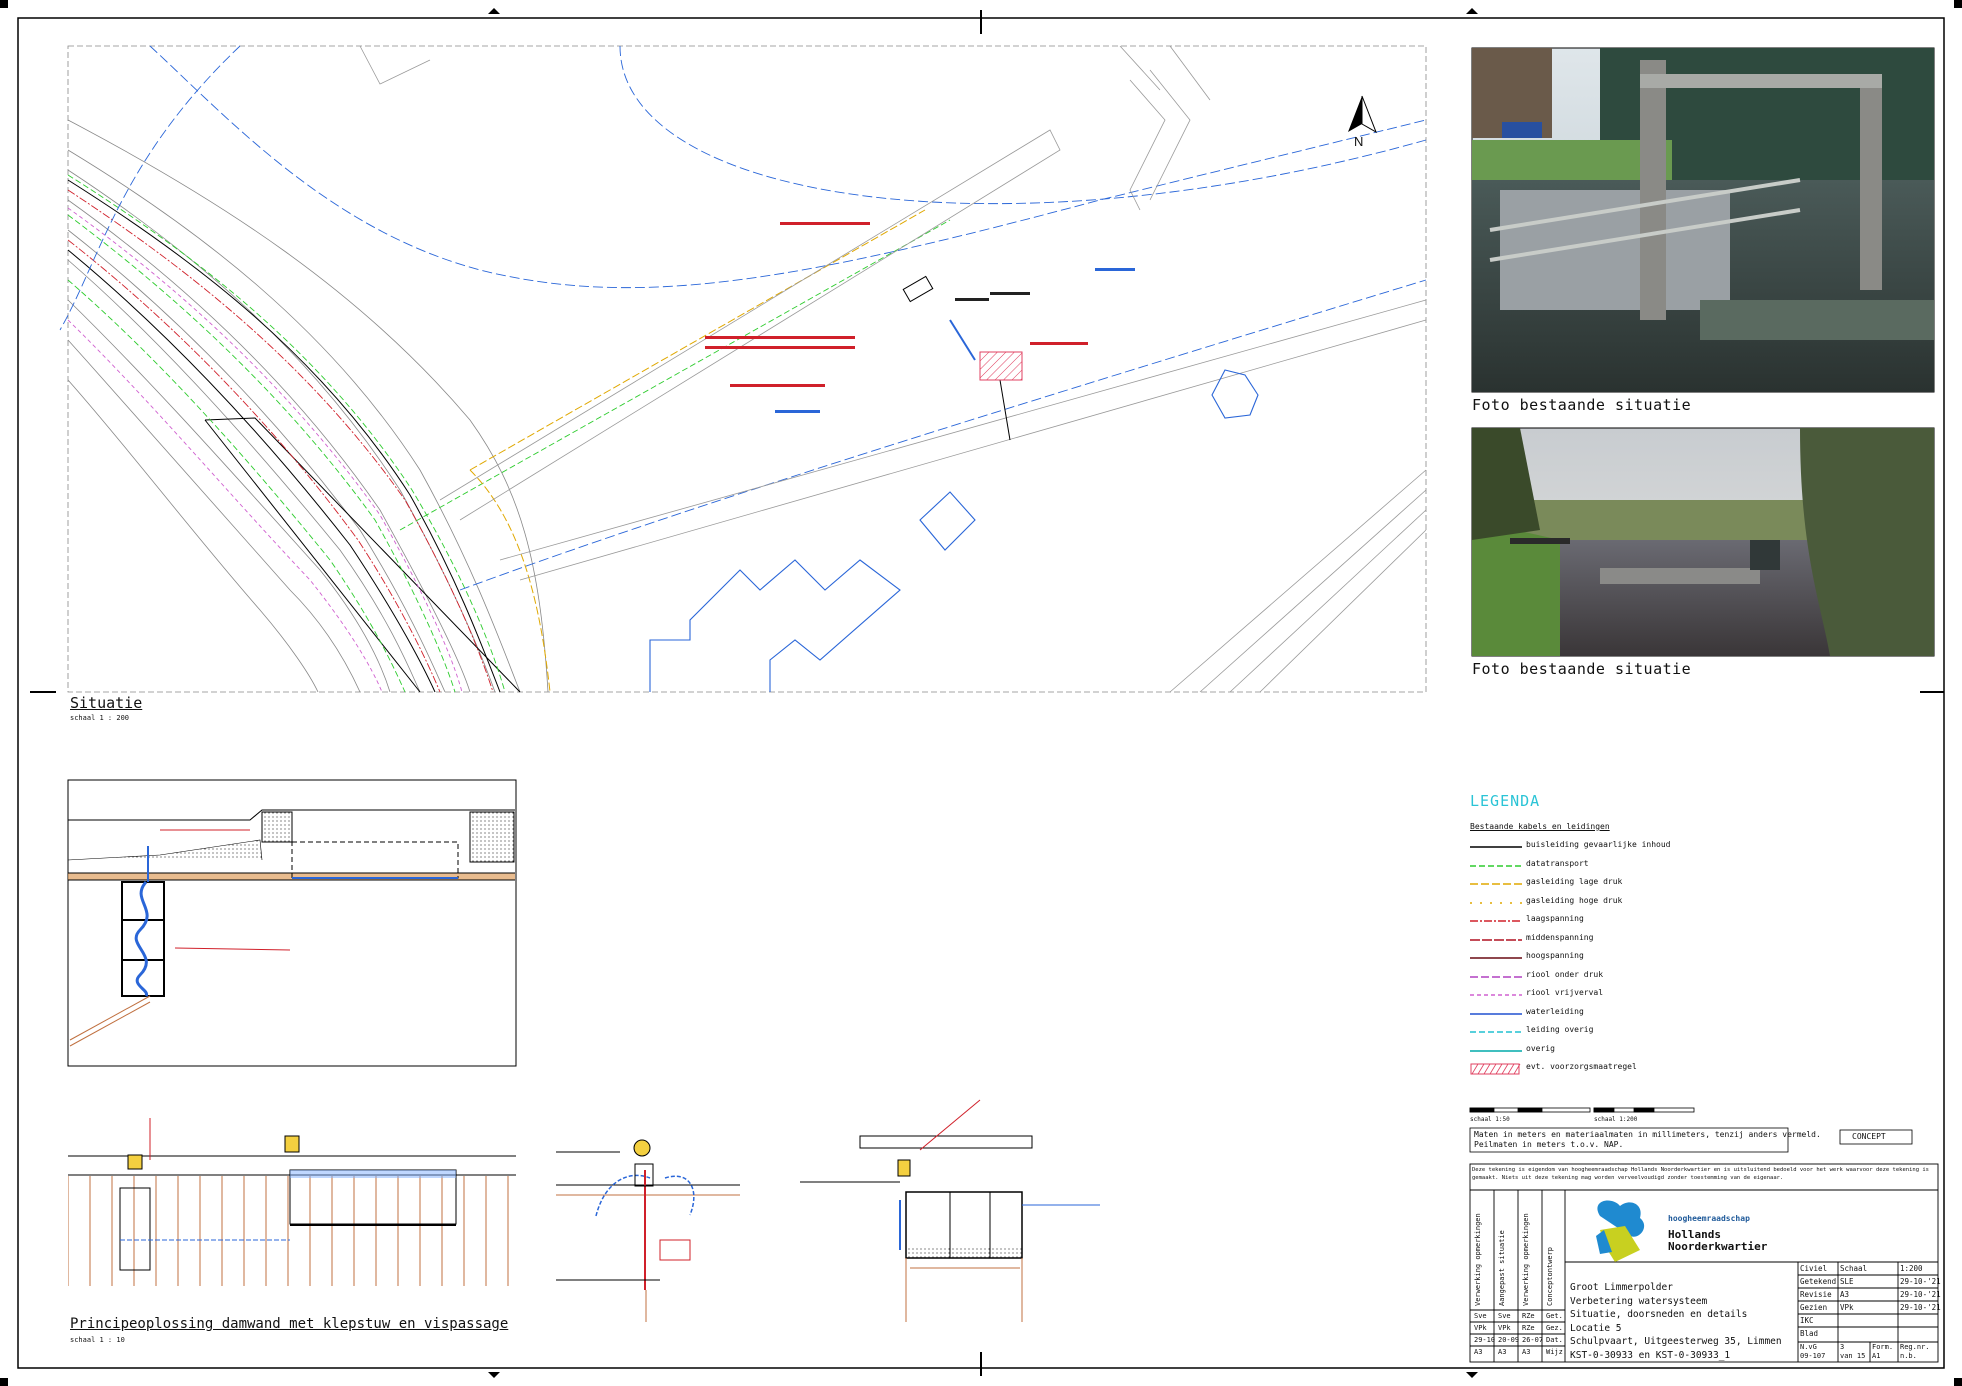 The width and height of the screenshot is (1962, 1386). What do you see at coordinates (1582, 405) in the screenshot?
I see `photo-1-caption: Foto bestaande situatie` at bounding box center [1582, 405].